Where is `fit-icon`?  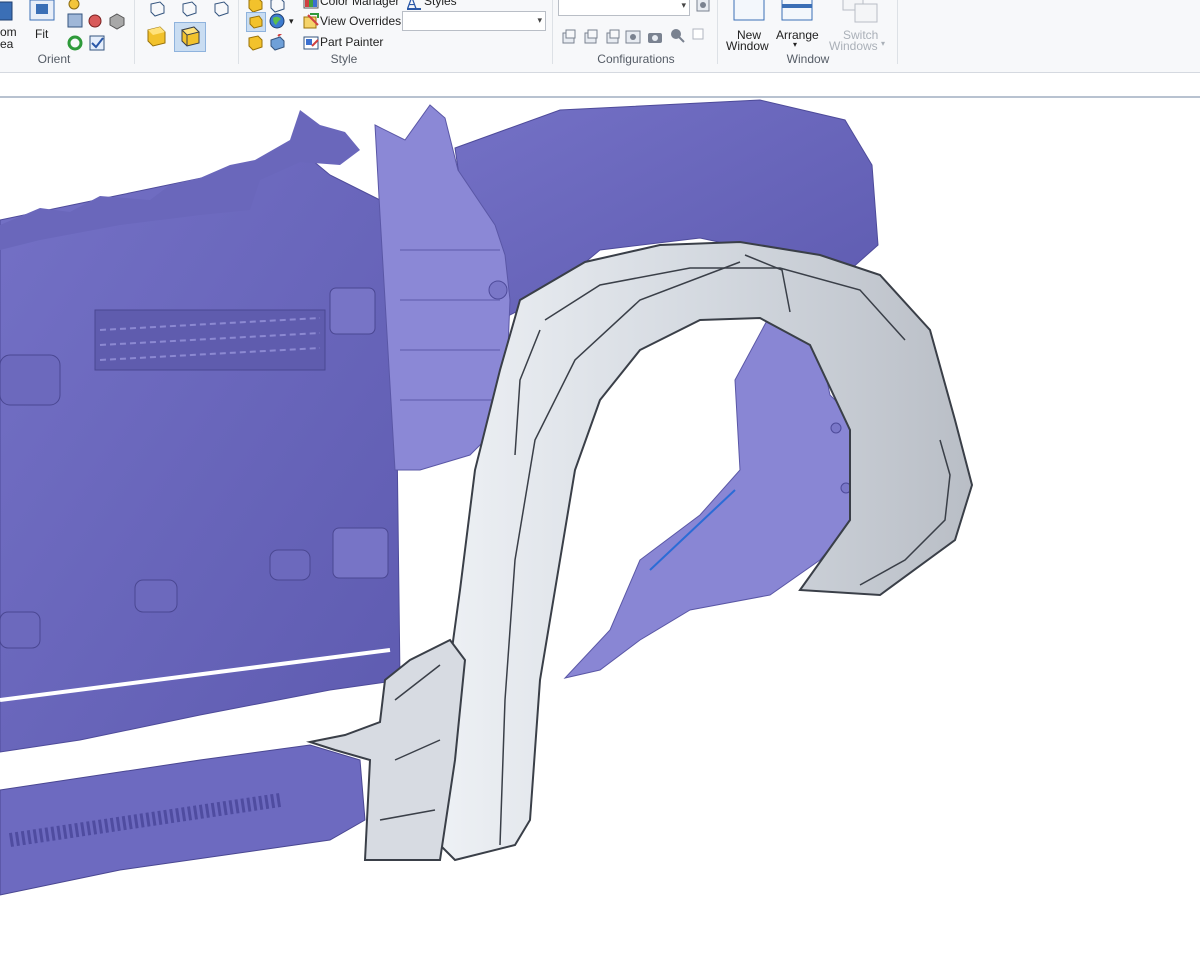
fit-icon is located at coordinates (42, 11).